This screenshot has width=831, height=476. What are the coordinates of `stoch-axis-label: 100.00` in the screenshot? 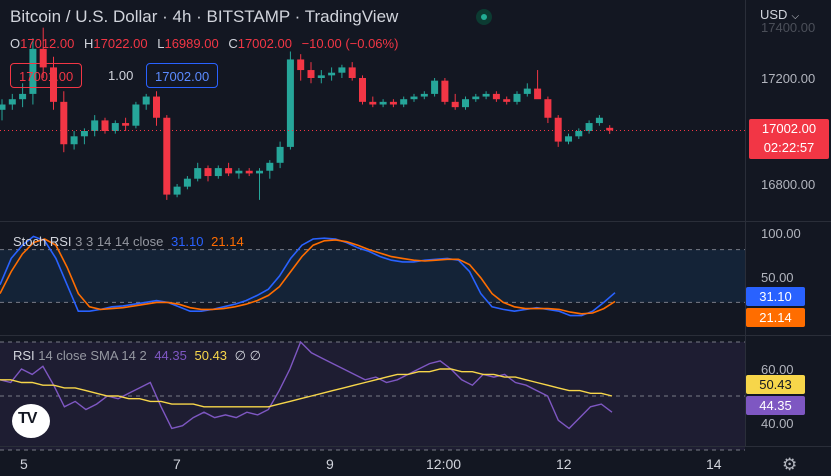 It's located at (781, 233).